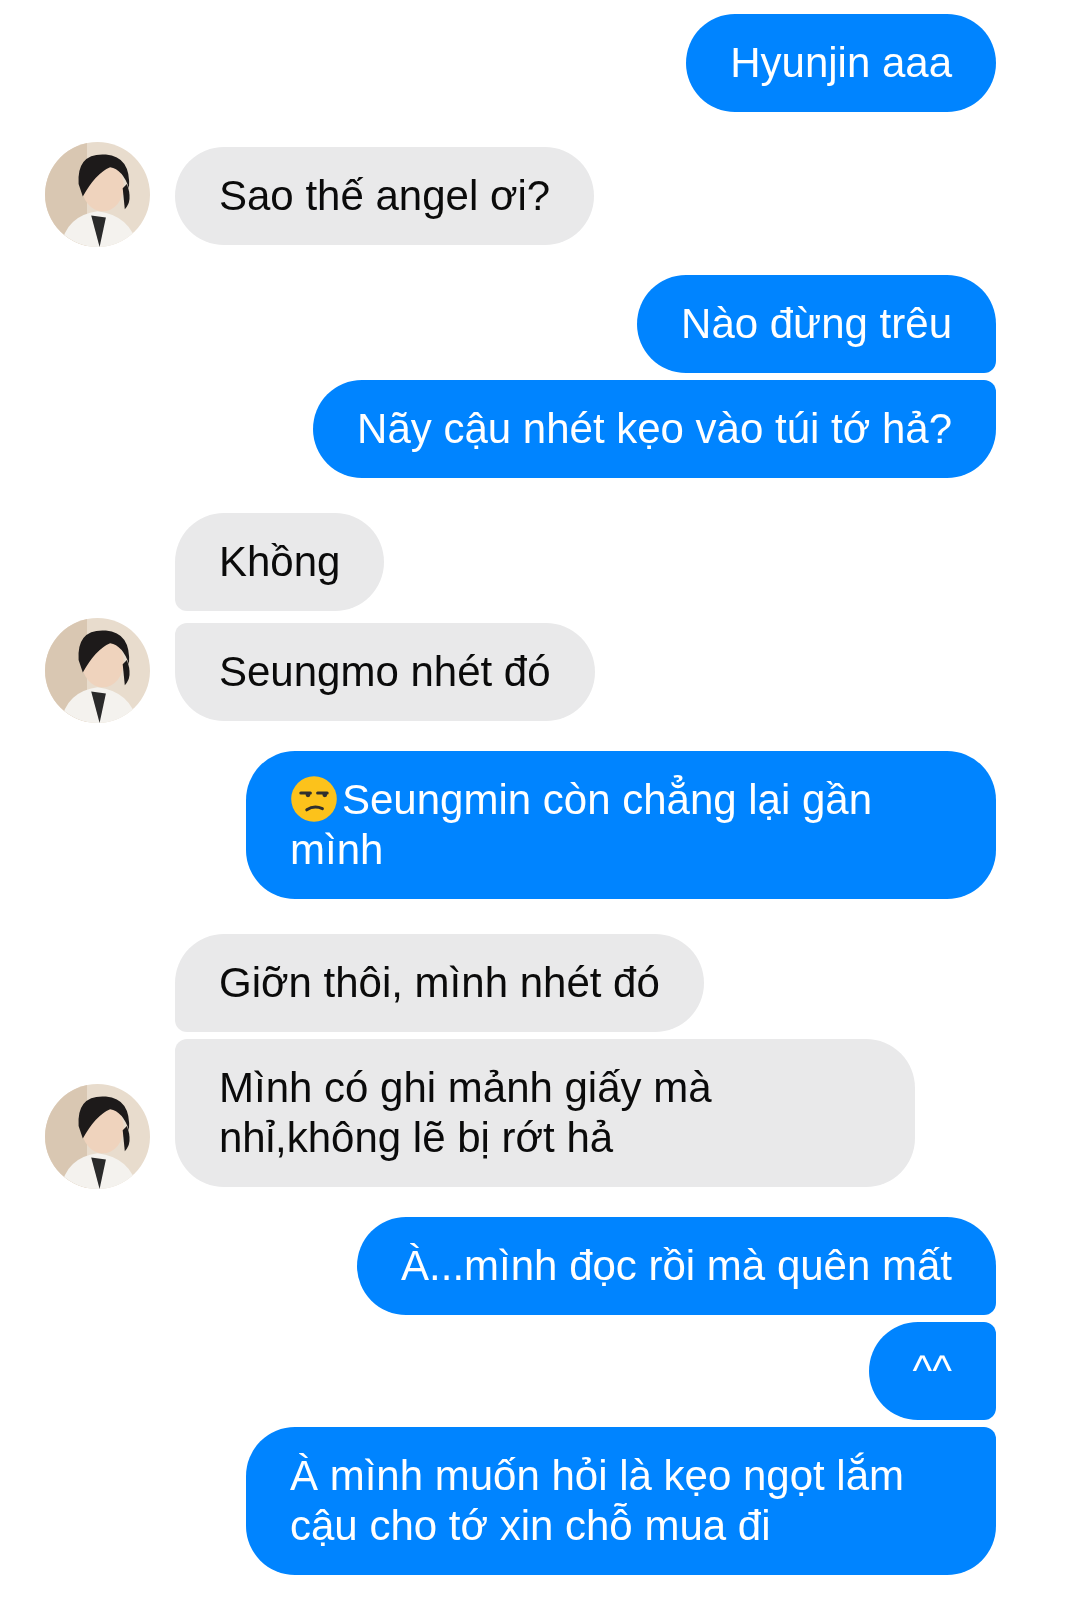 The height and width of the screenshot is (1610, 1080). I want to click on message-bubble: Sao thế angel ơi?, so click(385, 196).